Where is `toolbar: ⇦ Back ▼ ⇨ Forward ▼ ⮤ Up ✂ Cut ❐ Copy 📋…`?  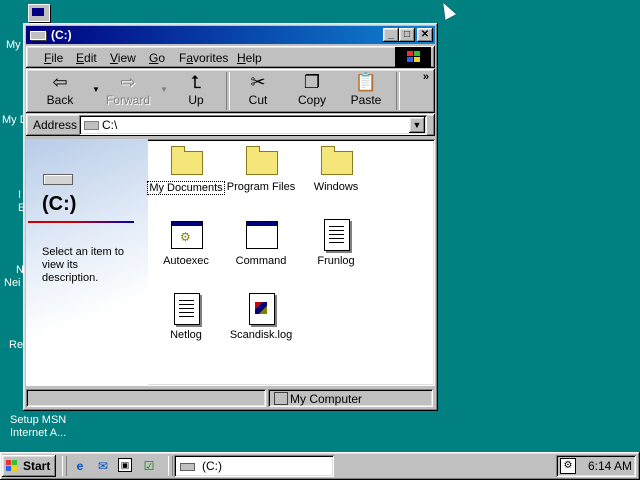 toolbar: ⇦ Back ▼ ⇨ Forward ▼ ⮤ Up ✂ Cut ❐ Copy 📋… is located at coordinates (230, 91).